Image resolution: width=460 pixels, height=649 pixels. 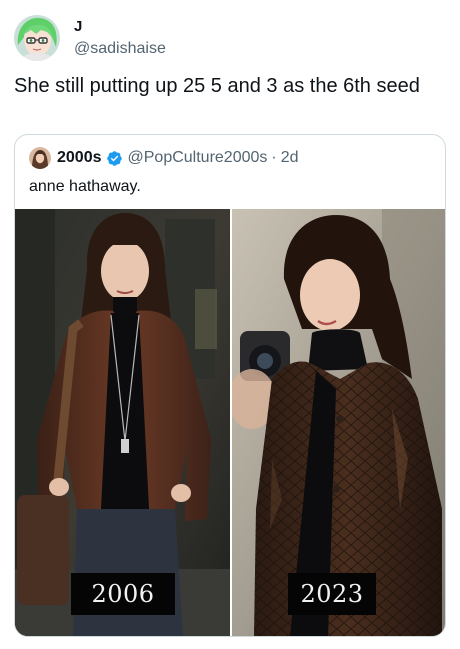 I want to click on anime-avatar-icon, so click(x=37, y=38).